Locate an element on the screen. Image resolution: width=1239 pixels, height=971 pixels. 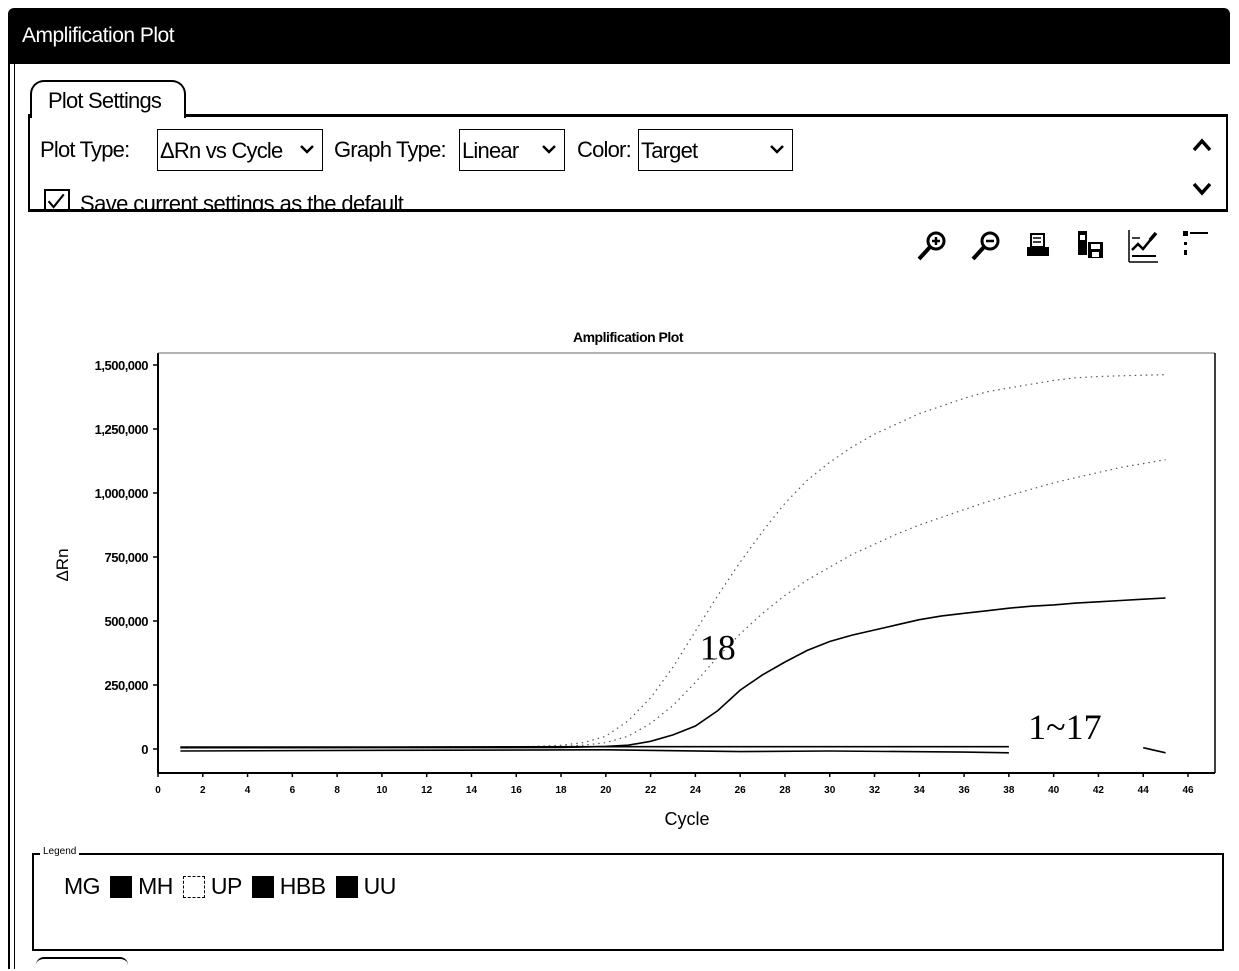
legend-label: HBB is located at coordinates (303, 886).